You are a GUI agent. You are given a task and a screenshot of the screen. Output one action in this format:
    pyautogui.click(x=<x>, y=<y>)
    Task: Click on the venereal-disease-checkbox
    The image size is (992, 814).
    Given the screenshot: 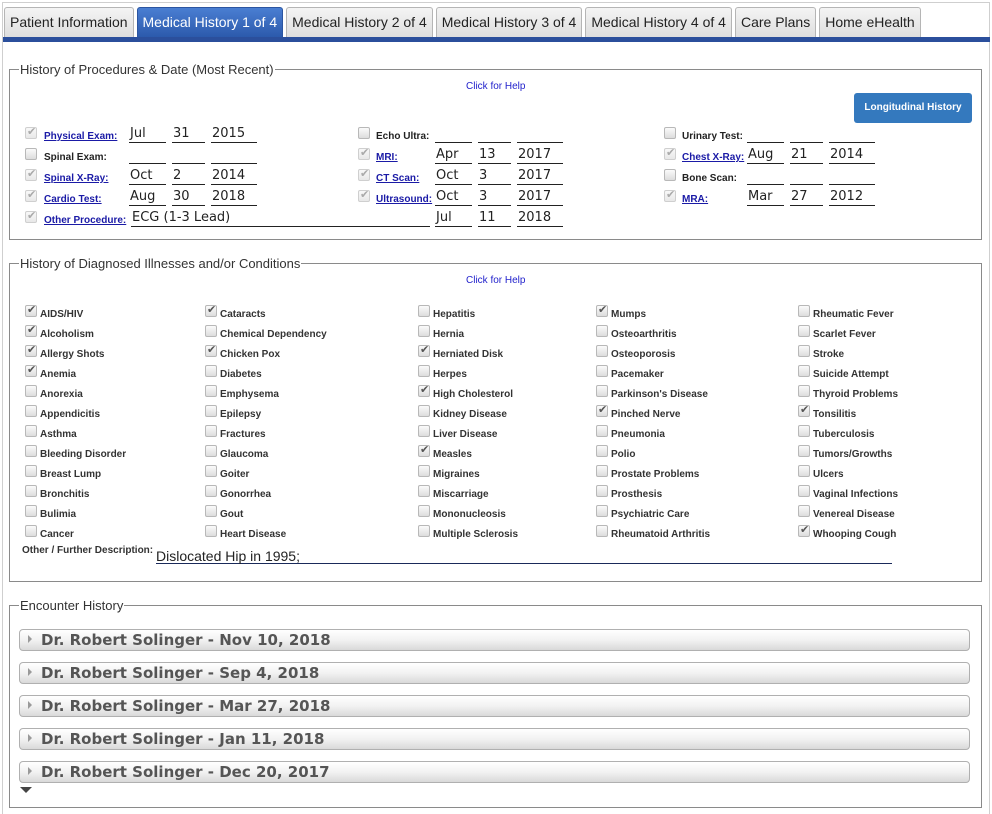 What is the action you would take?
    pyautogui.click(x=804, y=511)
    